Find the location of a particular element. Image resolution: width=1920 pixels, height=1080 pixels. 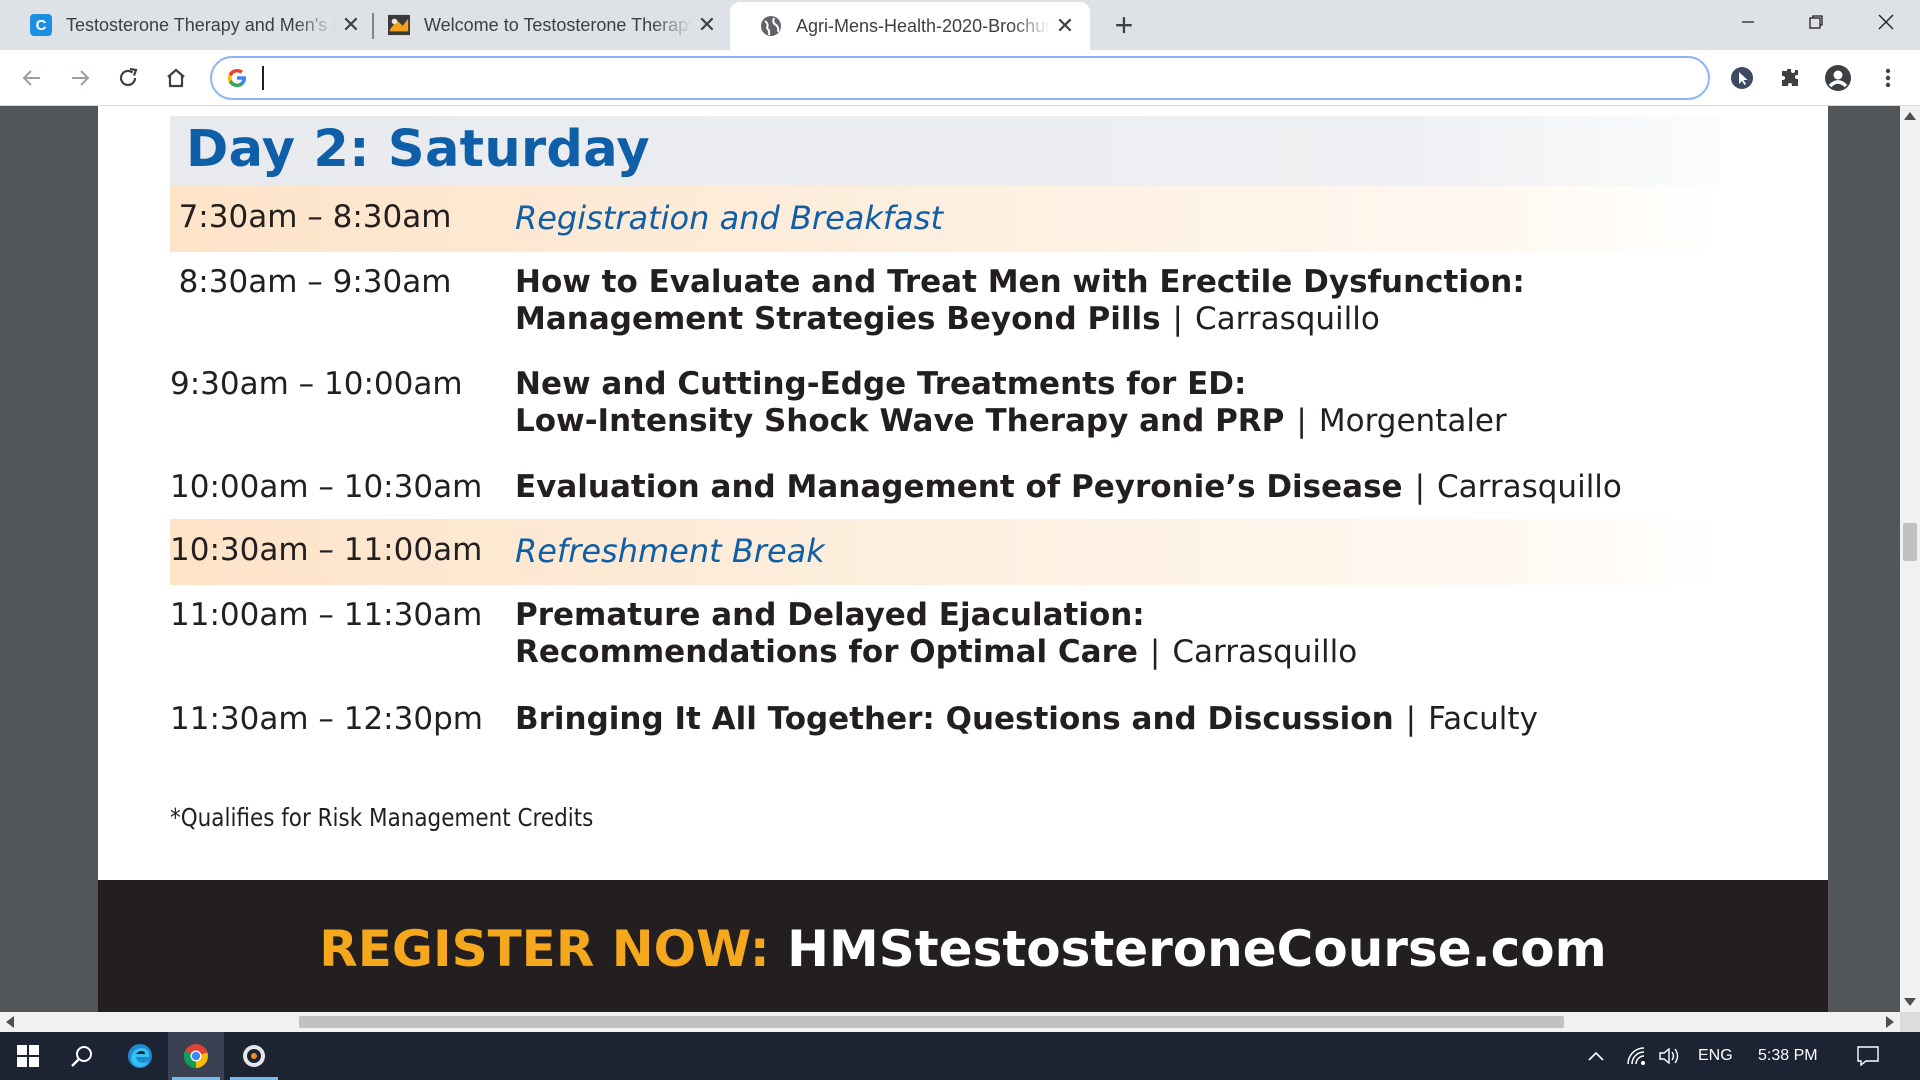

minimize-button is located at coordinates (1748, 22).